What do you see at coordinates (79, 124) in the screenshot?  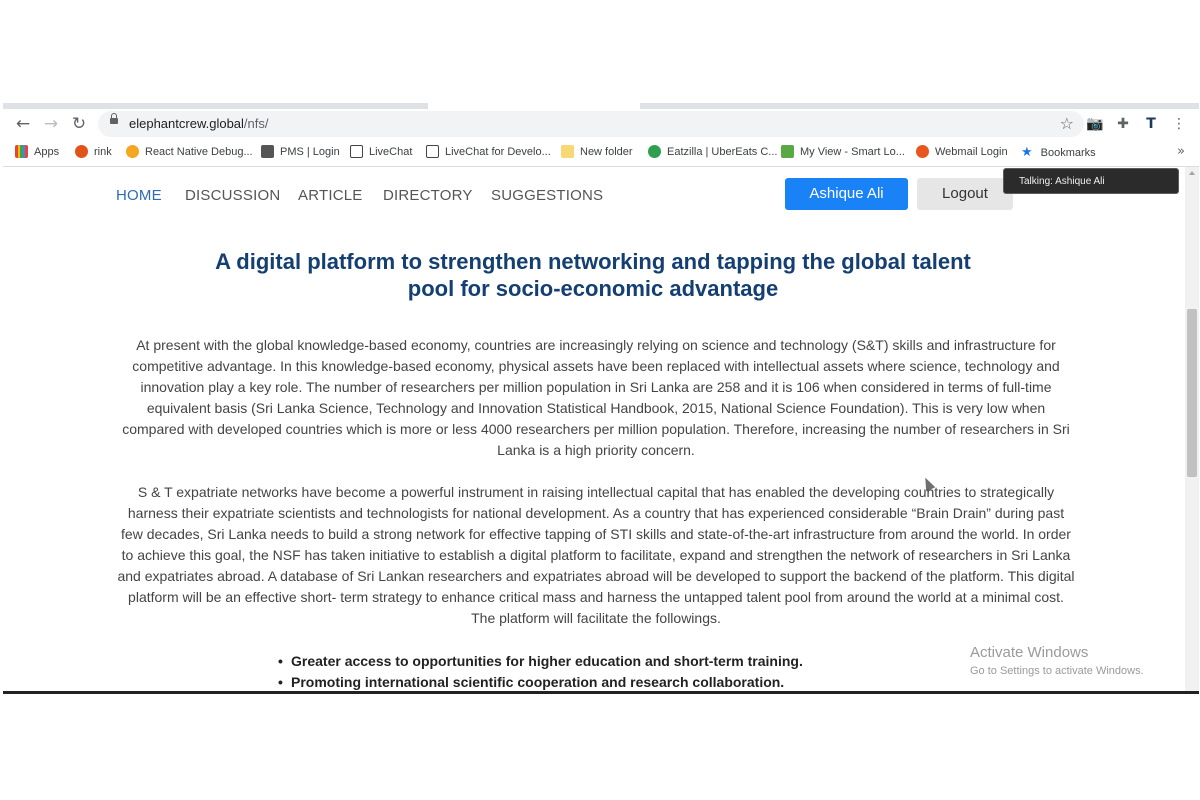 I see `reload-icon: ↻` at bounding box center [79, 124].